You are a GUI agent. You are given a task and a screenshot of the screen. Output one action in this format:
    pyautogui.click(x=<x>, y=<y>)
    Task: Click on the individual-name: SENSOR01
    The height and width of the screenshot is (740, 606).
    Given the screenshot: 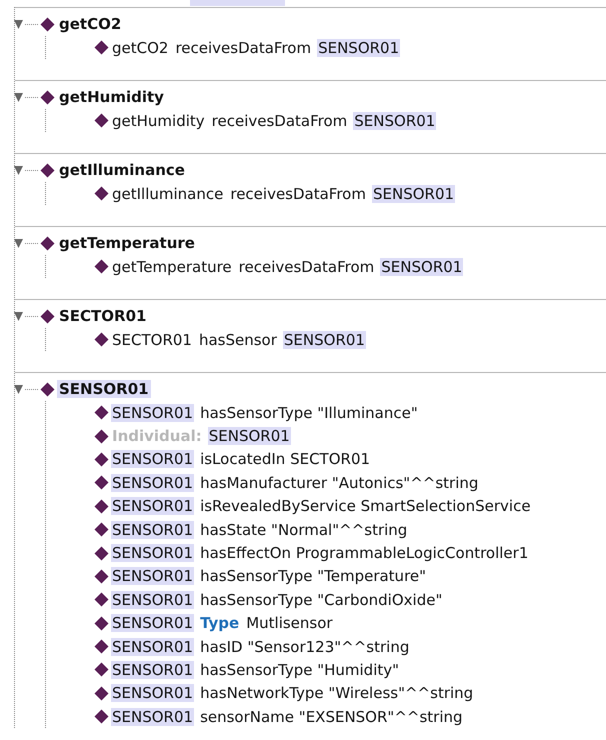 What is the action you would take?
    pyautogui.click(x=104, y=389)
    